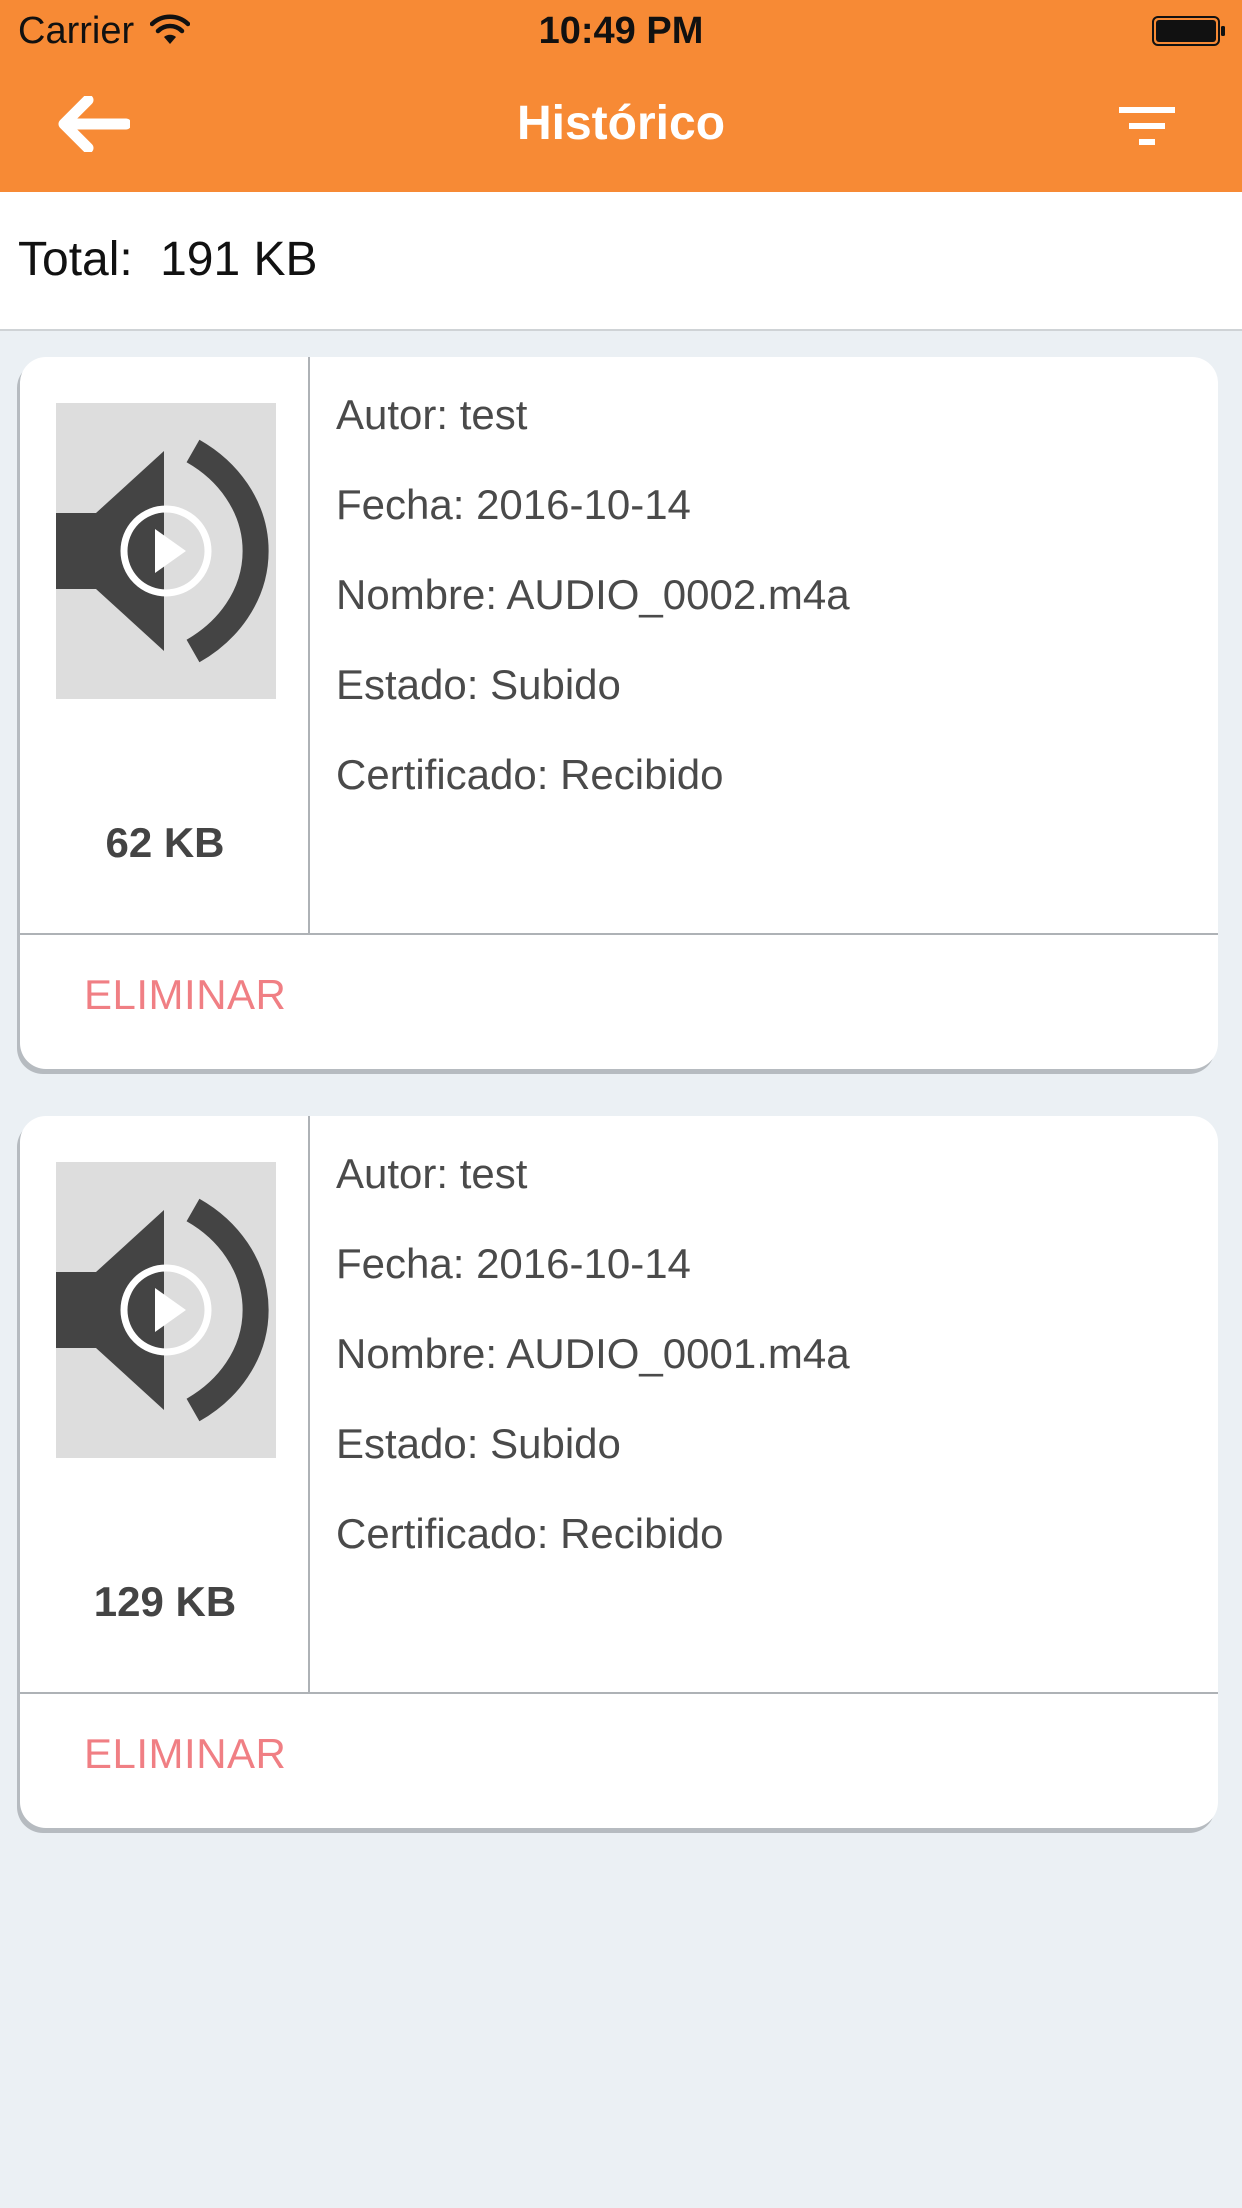 The height and width of the screenshot is (2208, 1242). I want to click on filename-text: Nombre: AUDIO_0002.m4a, so click(593, 594).